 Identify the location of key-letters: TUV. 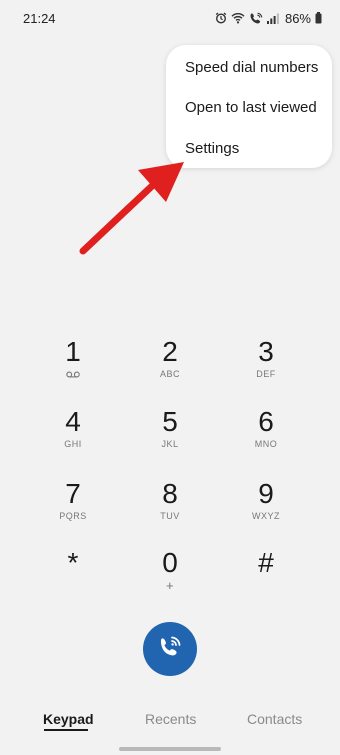
(170, 516).